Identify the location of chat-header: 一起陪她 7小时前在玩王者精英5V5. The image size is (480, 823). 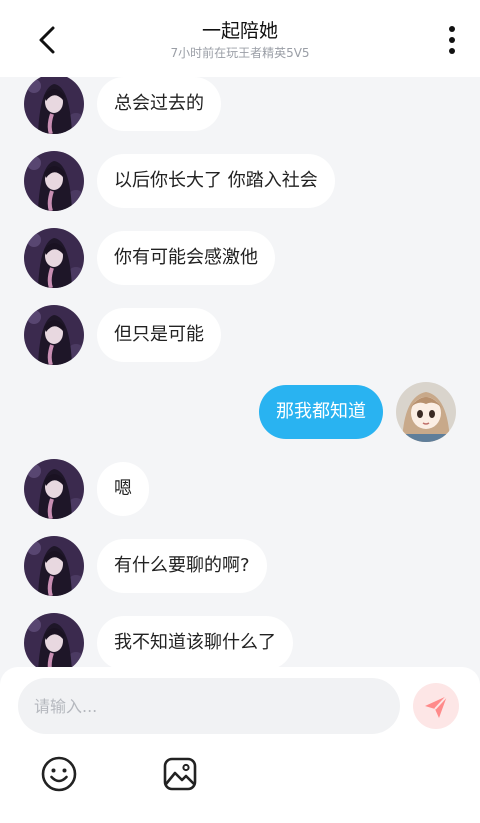
(240, 38).